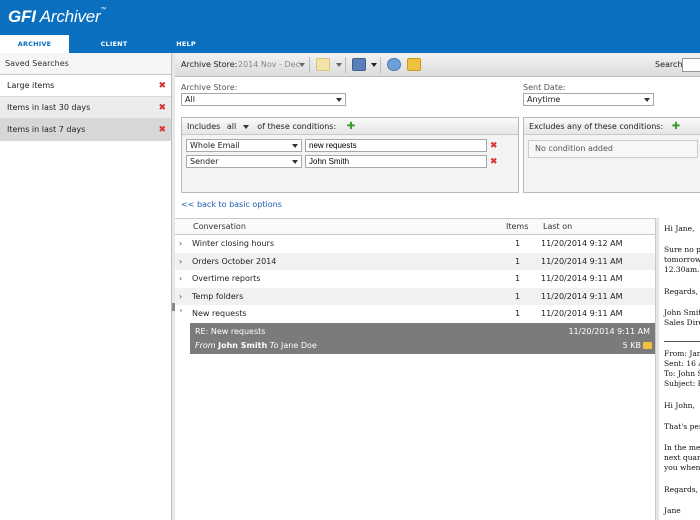 The image size is (700, 520). What do you see at coordinates (233, 243) in the screenshot?
I see `conversation-title: Winter closing hours` at bounding box center [233, 243].